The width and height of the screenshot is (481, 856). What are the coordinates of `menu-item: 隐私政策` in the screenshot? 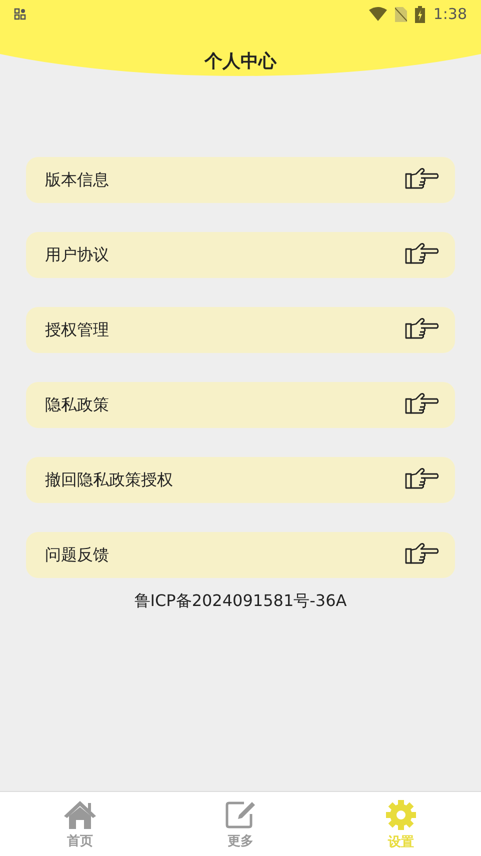 It's located at (240, 405).